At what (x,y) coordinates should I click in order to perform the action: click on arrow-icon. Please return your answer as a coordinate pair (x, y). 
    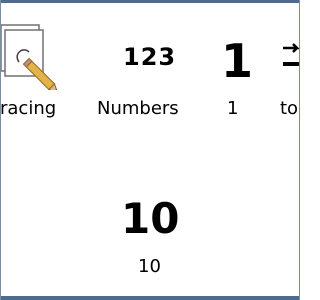
    Looking at the image, I should click on (291, 54).